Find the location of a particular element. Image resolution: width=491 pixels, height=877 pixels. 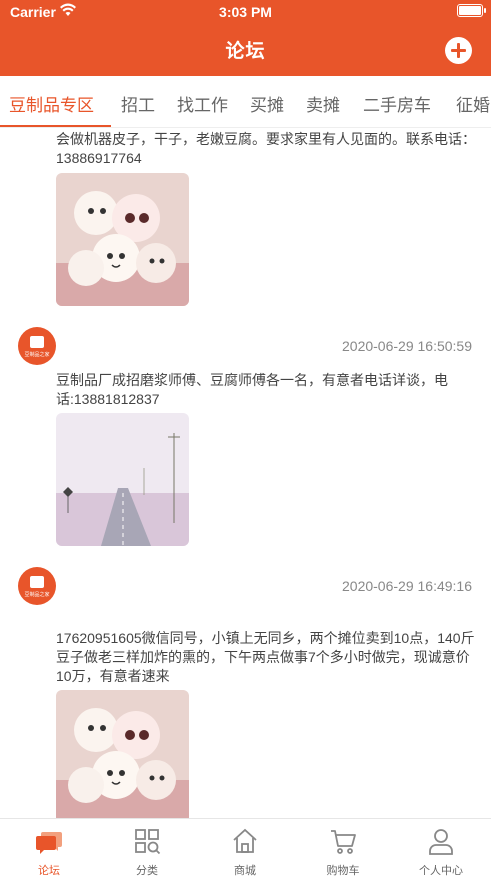

tab-sell-stall: 卖摊 is located at coordinates (323, 103).